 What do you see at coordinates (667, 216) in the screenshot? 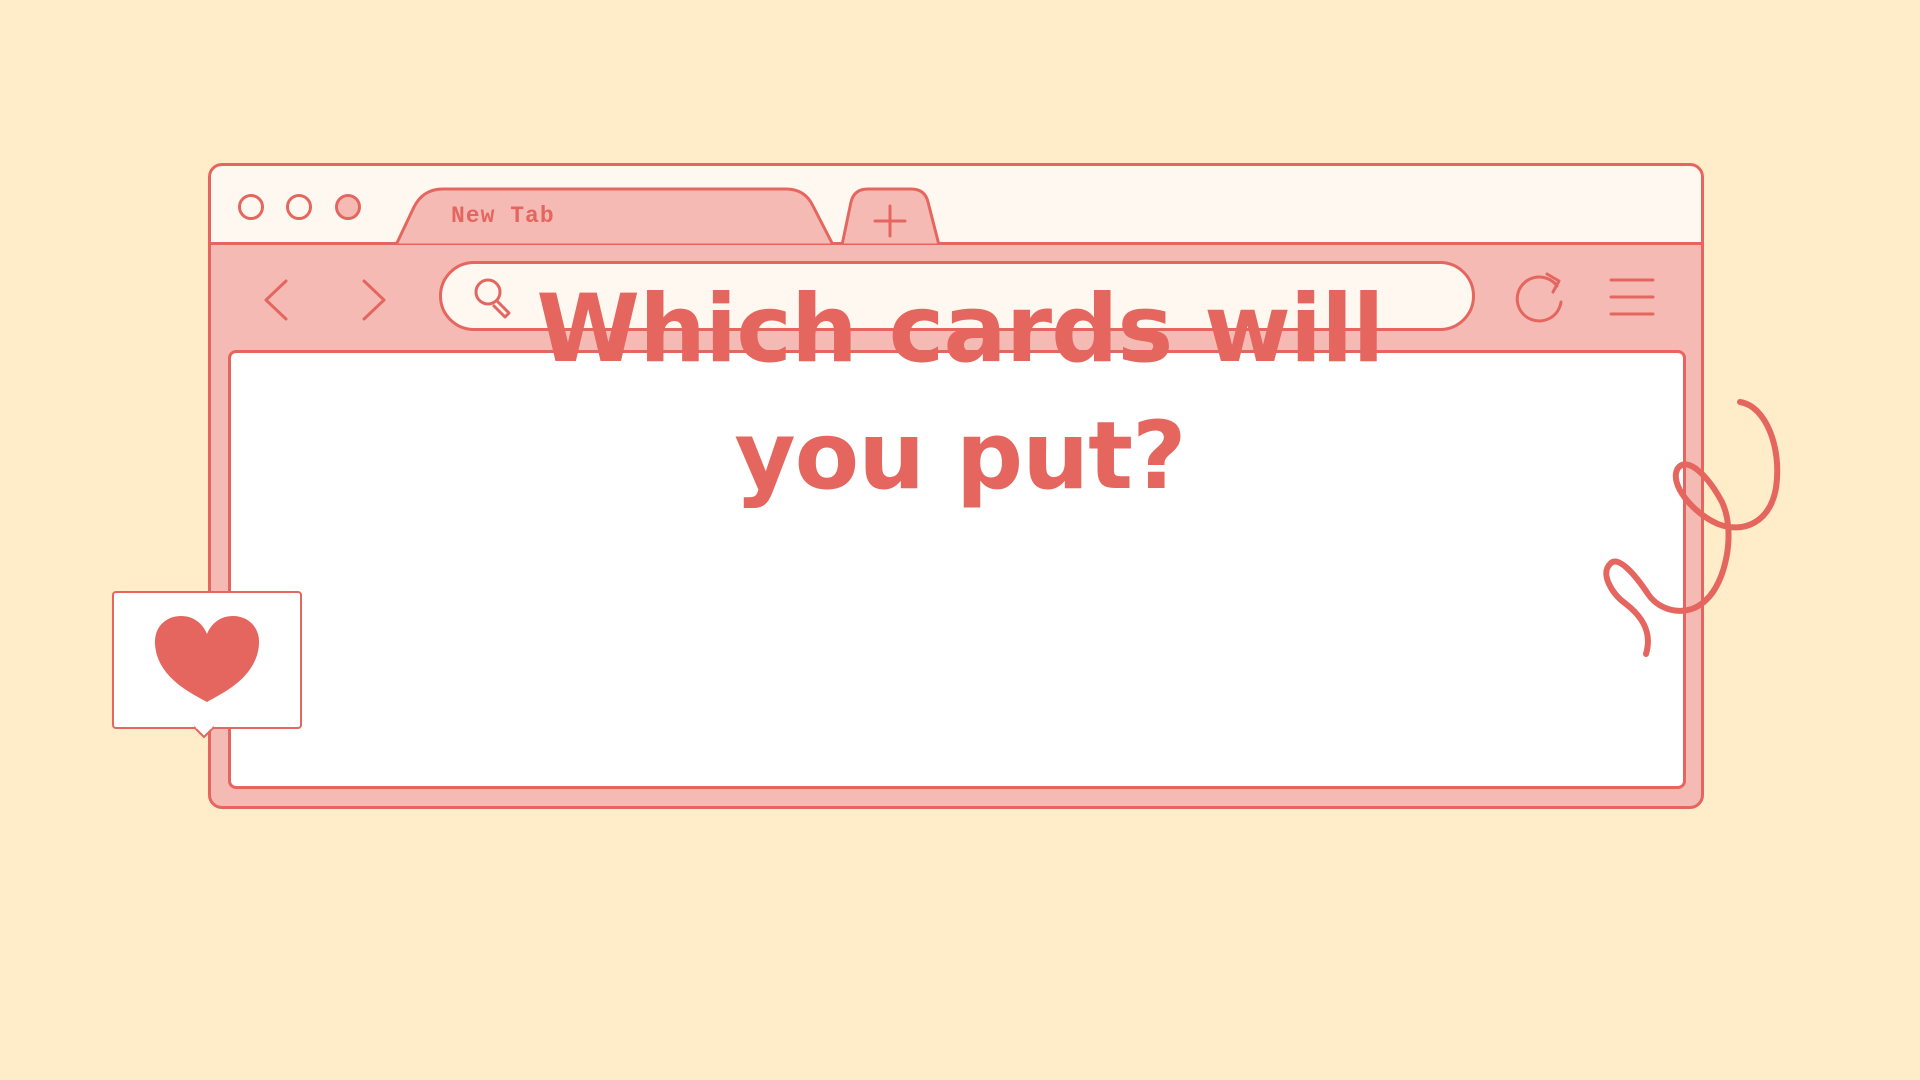
I see `tab-strip` at bounding box center [667, 216].